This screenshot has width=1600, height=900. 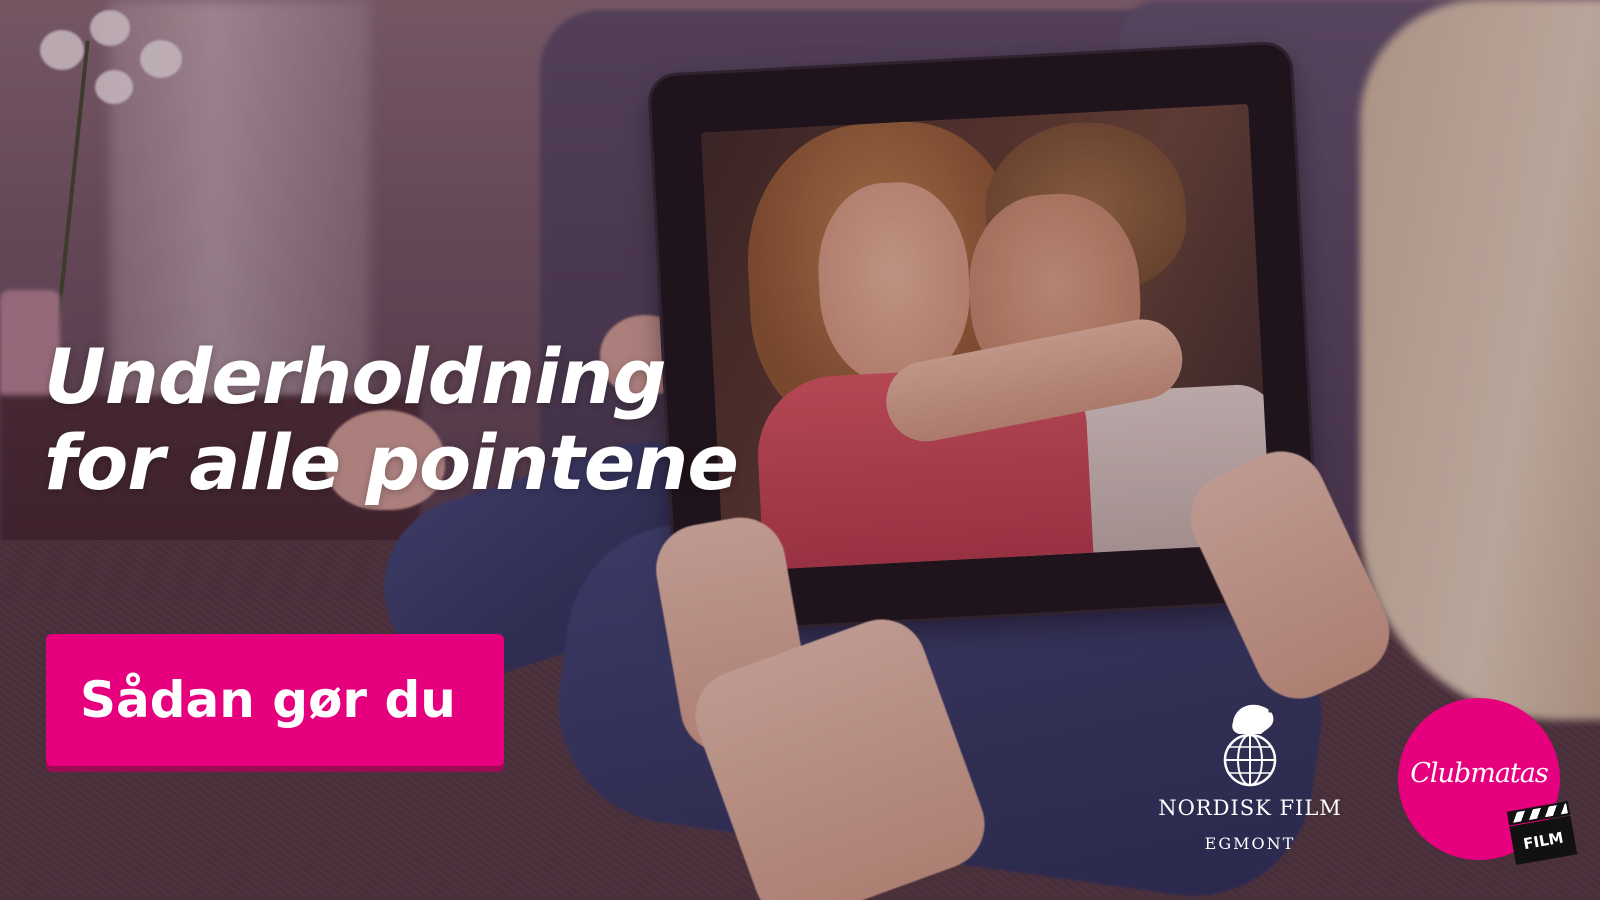 I want to click on how-to-button: Sådan gør du, so click(x=275, y=700).